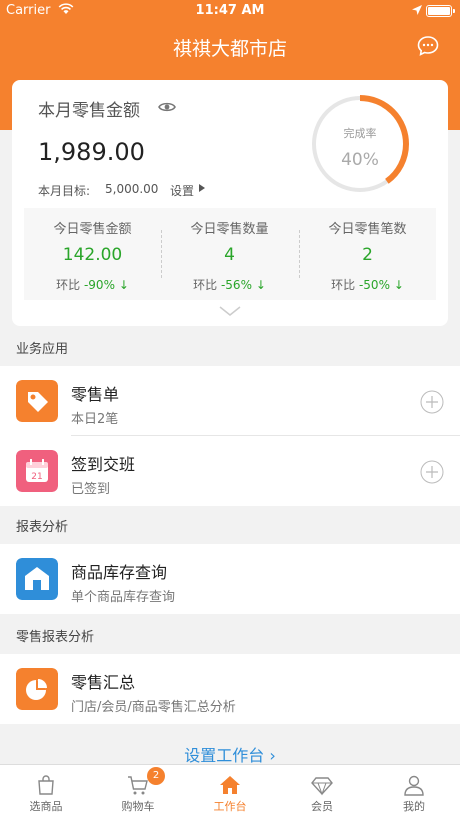 The height and width of the screenshot is (818, 460). I want to click on tab-label: 会员, so click(322, 806).